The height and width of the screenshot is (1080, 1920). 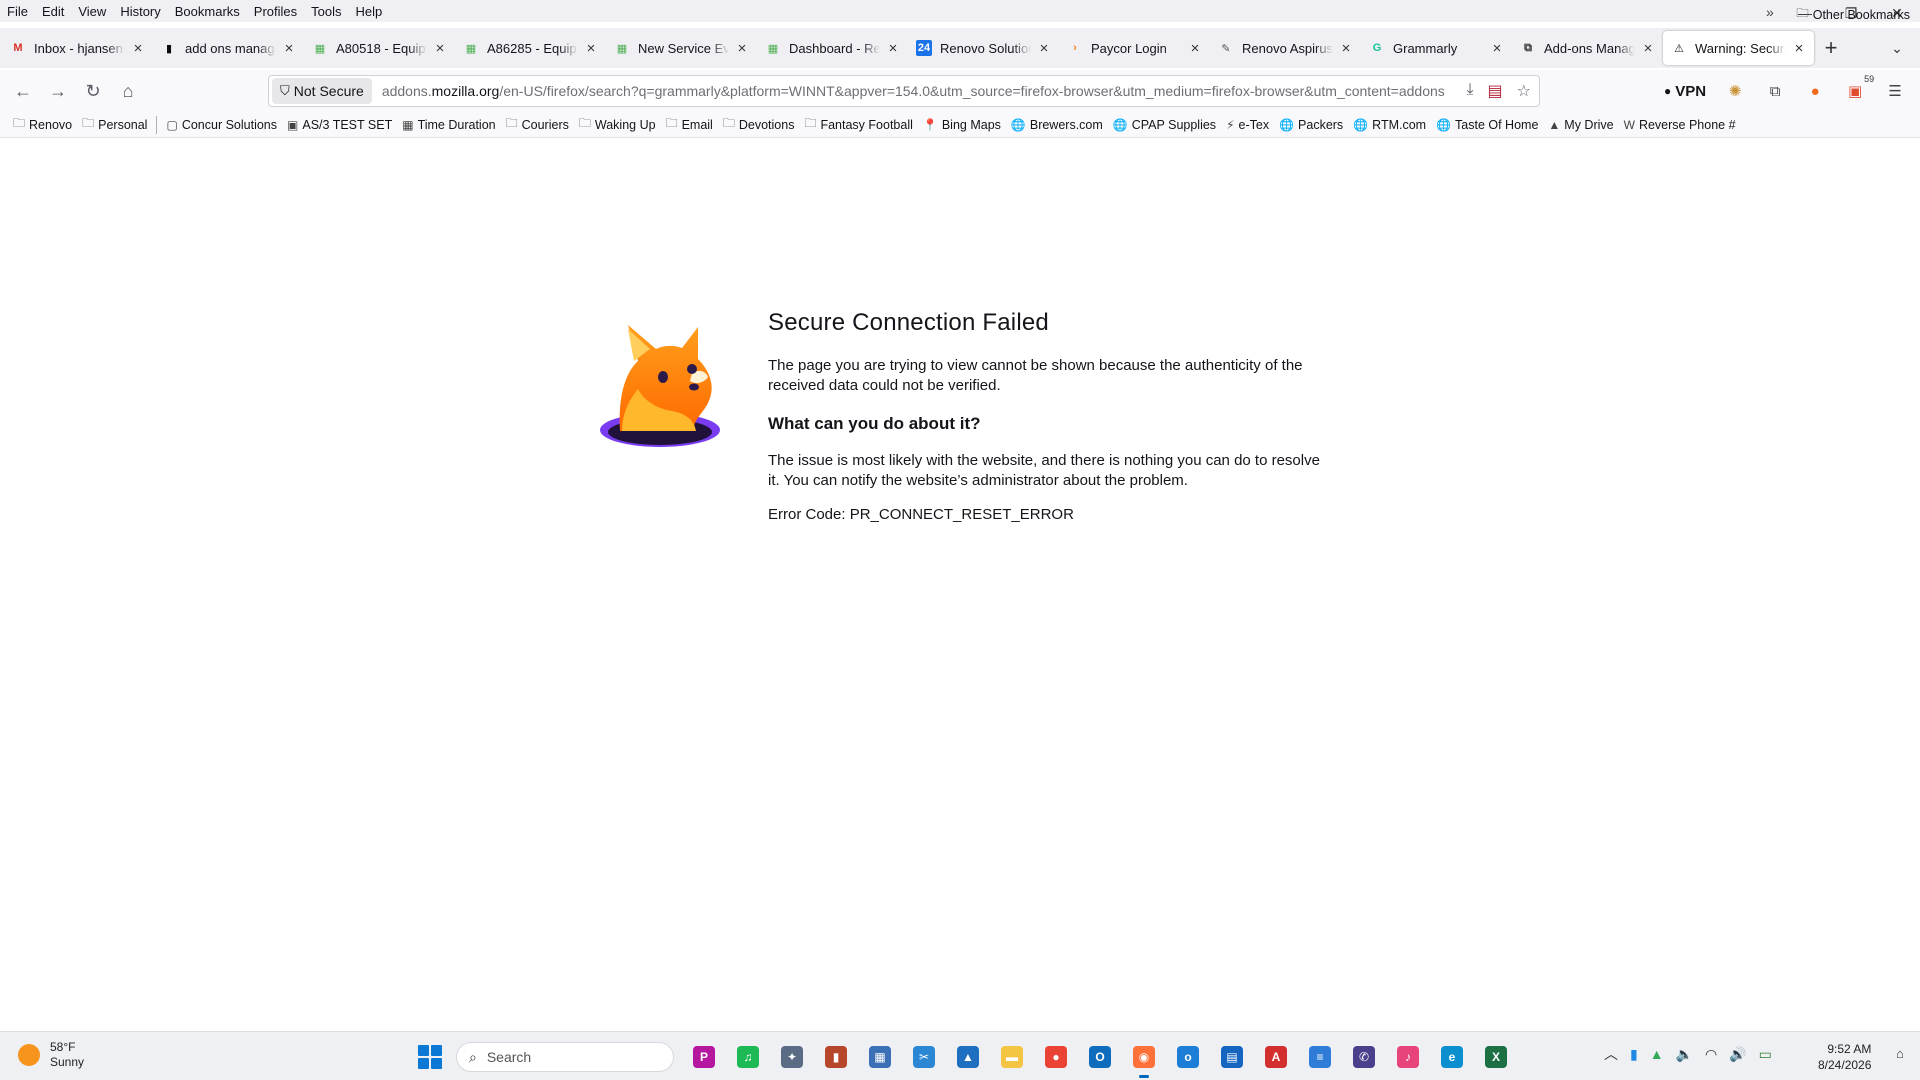 What do you see at coordinates (1188, 1057) in the screenshot?
I see `outlook-new-icon: o` at bounding box center [1188, 1057].